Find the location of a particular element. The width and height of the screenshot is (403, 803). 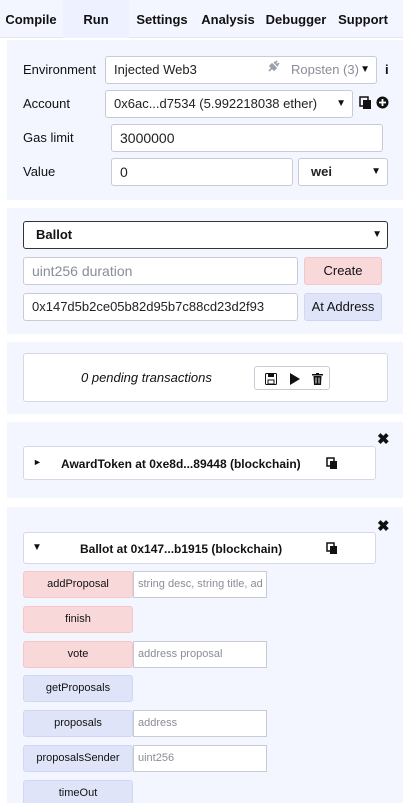

add-account-icon is located at coordinates (382, 105).